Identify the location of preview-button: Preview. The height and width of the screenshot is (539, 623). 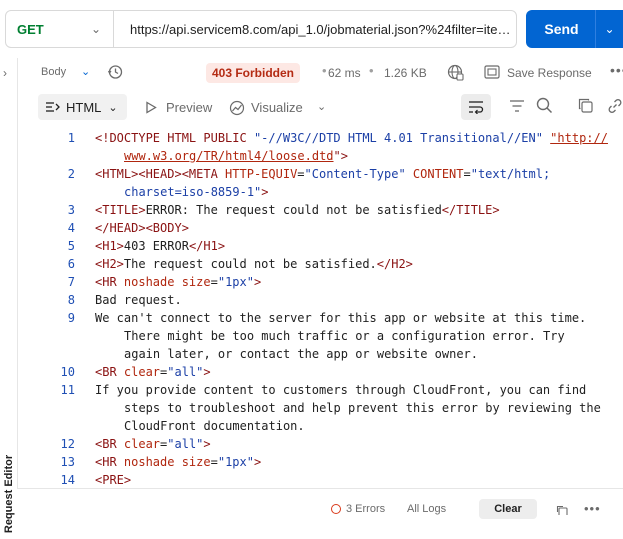
(189, 107).